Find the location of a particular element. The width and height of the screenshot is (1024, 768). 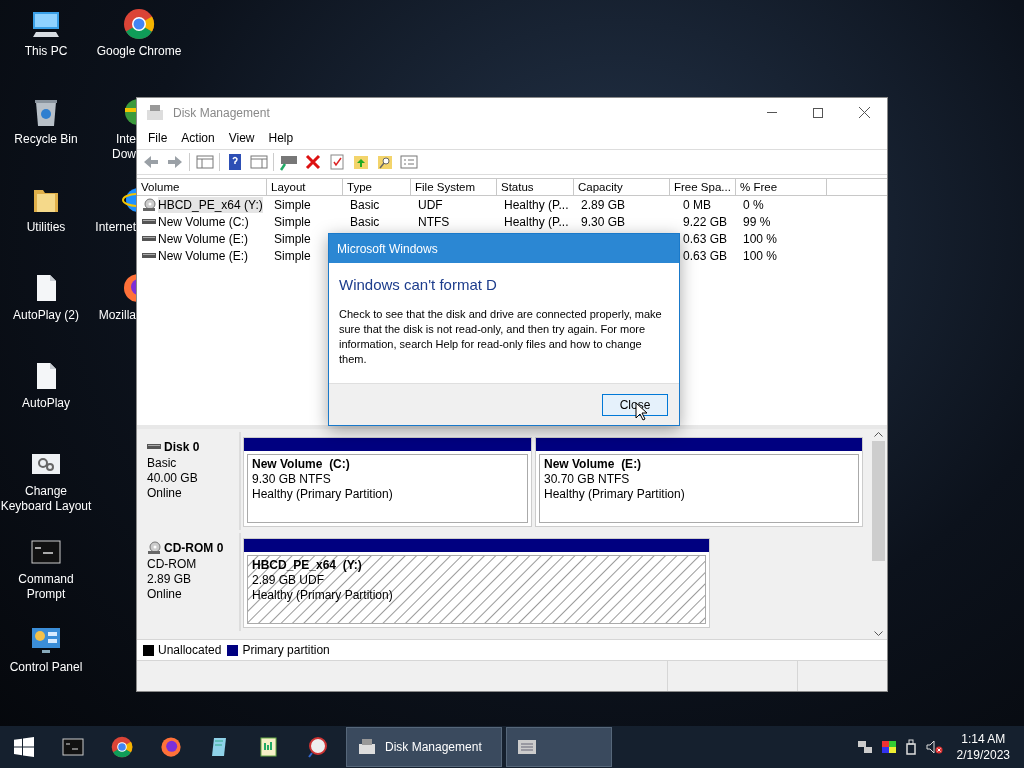

partition-name: New Volume (C:) is located at coordinates (301, 464).